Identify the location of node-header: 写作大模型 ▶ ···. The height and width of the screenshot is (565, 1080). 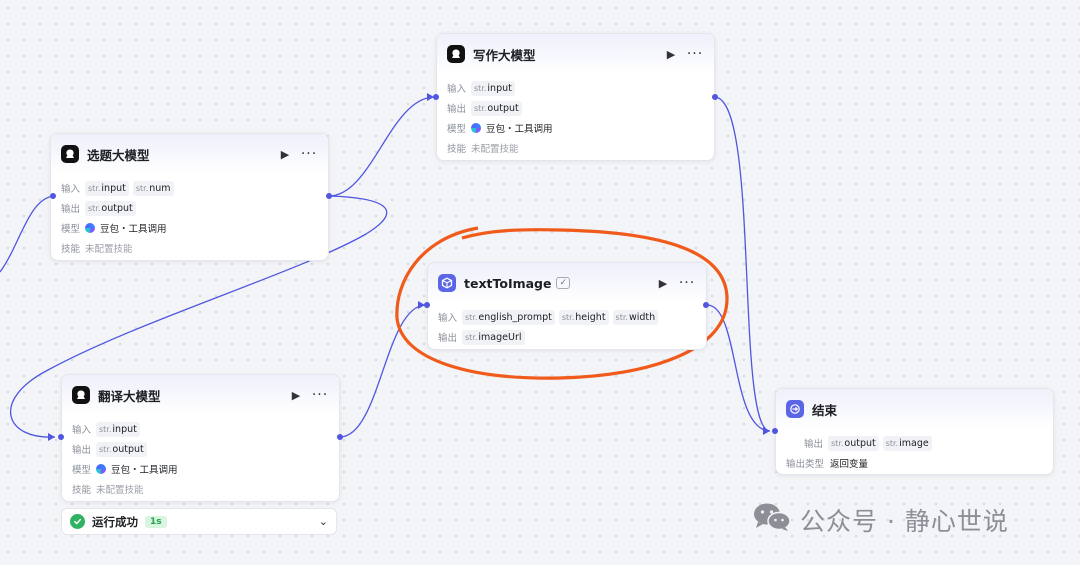
(575, 54).